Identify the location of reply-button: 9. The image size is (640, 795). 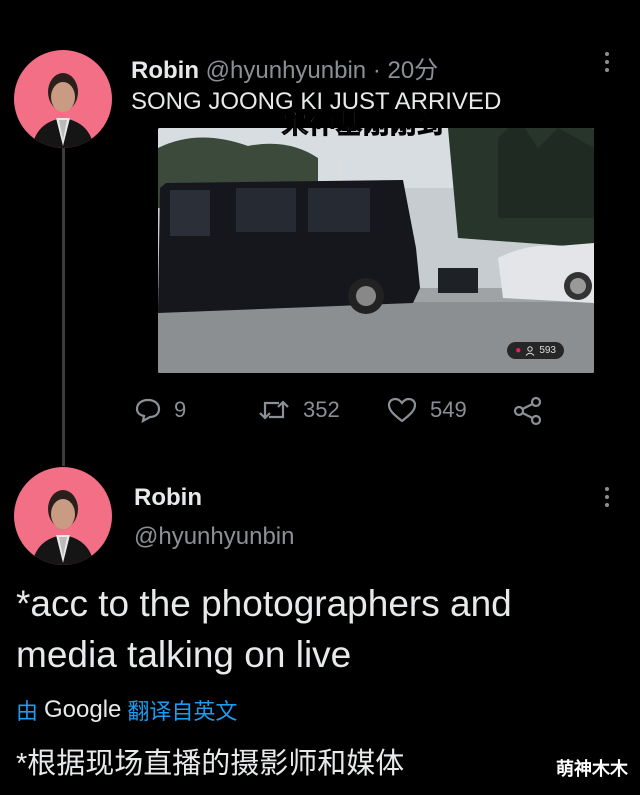
(160, 410).